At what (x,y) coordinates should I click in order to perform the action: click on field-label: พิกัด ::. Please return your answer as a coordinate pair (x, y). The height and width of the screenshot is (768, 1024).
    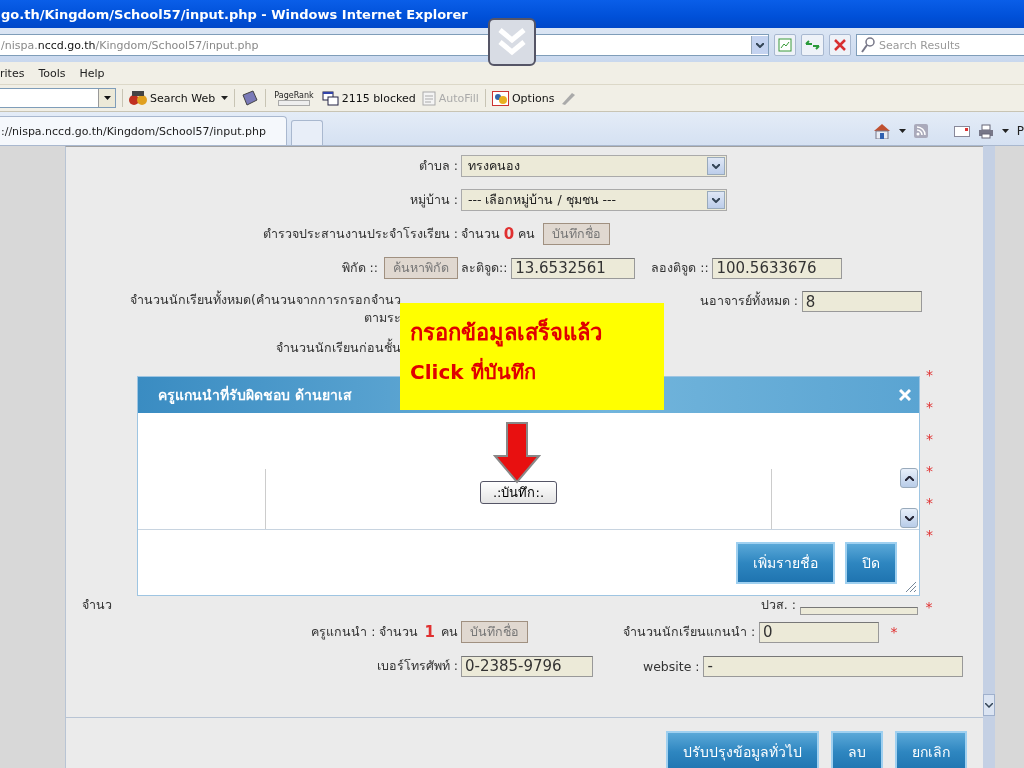
    Looking at the image, I should click on (359, 268).